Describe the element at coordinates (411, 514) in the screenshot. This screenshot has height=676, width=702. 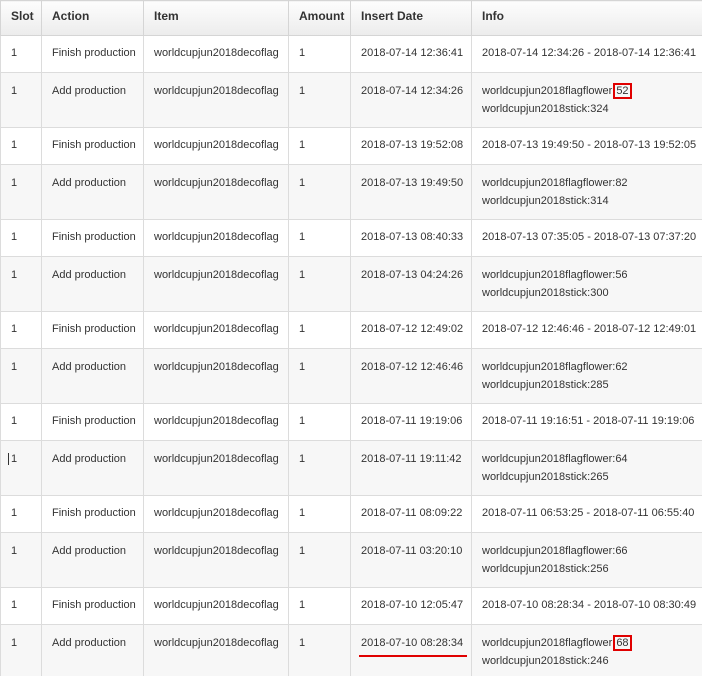
I see `cell-insert-date: 2018-07-11 08:09:22` at that location.